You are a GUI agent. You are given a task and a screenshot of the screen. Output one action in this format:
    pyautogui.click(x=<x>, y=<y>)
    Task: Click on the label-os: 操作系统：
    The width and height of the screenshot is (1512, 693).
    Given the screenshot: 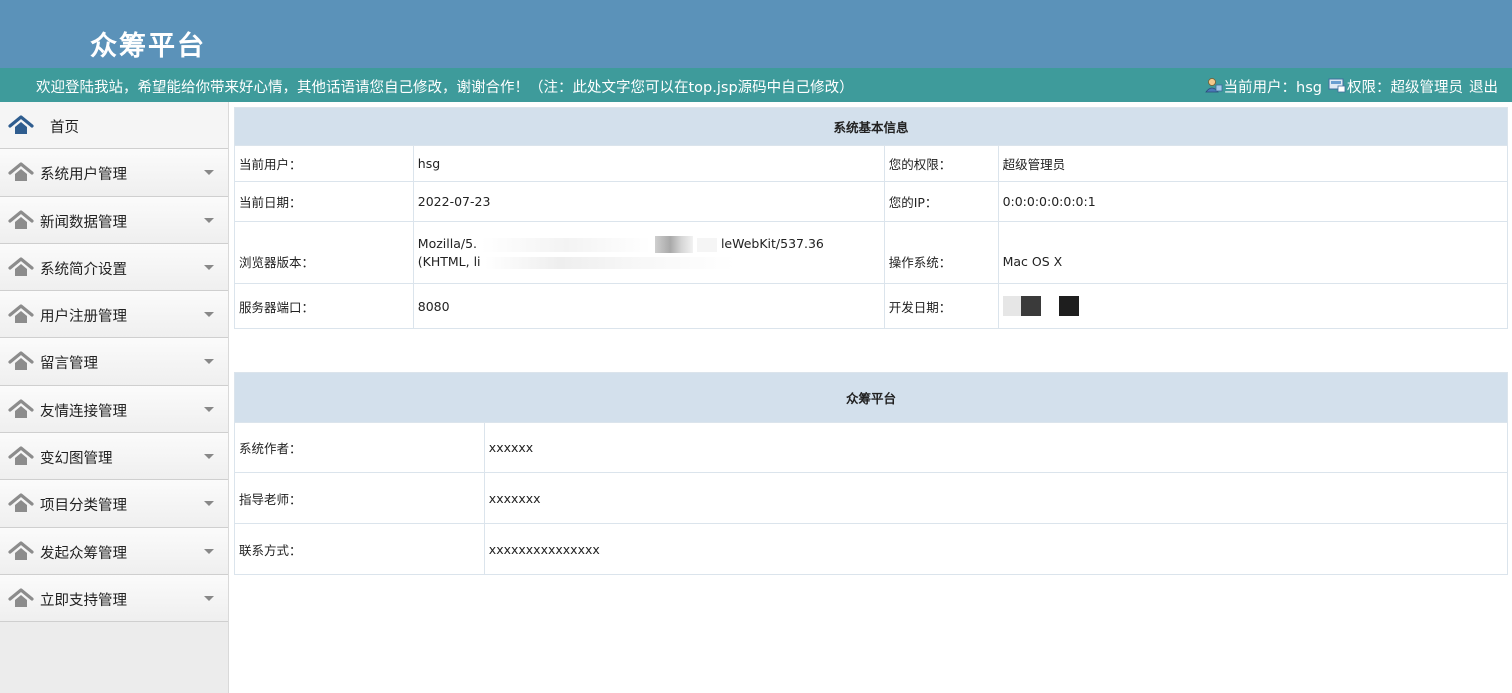 What is the action you would take?
    pyautogui.click(x=941, y=252)
    